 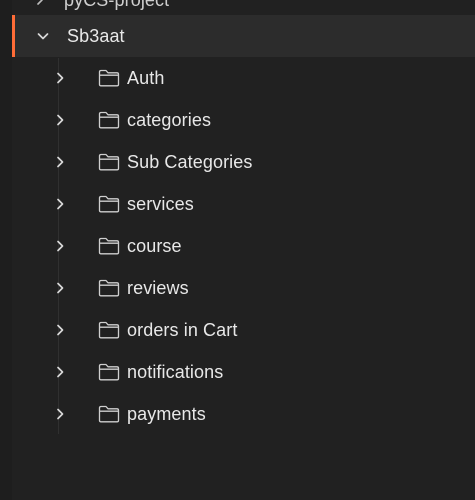 What do you see at coordinates (160, 203) in the screenshot?
I see `folder-label: services` at bounding box center [160, 203].